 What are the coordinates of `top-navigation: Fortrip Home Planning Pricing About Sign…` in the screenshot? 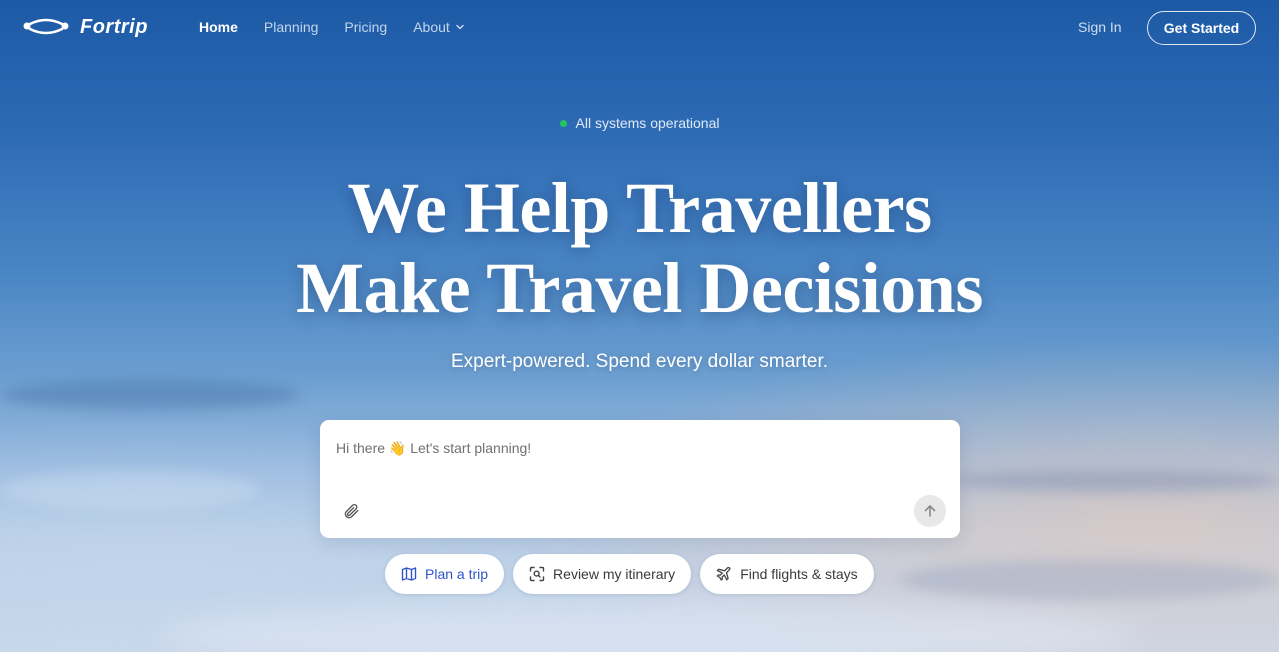 It's located at (639, 28).